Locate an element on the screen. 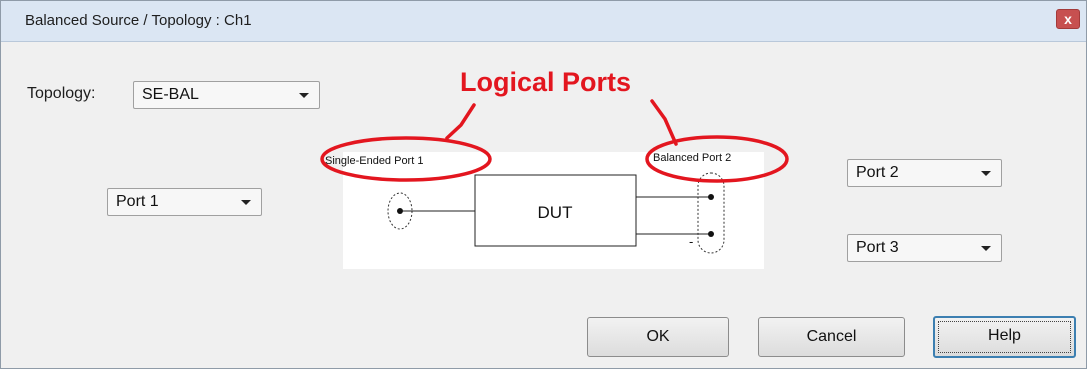 This screenshot has width=1087, height=369. ok-button: OK is located at coordinates (658, 337).